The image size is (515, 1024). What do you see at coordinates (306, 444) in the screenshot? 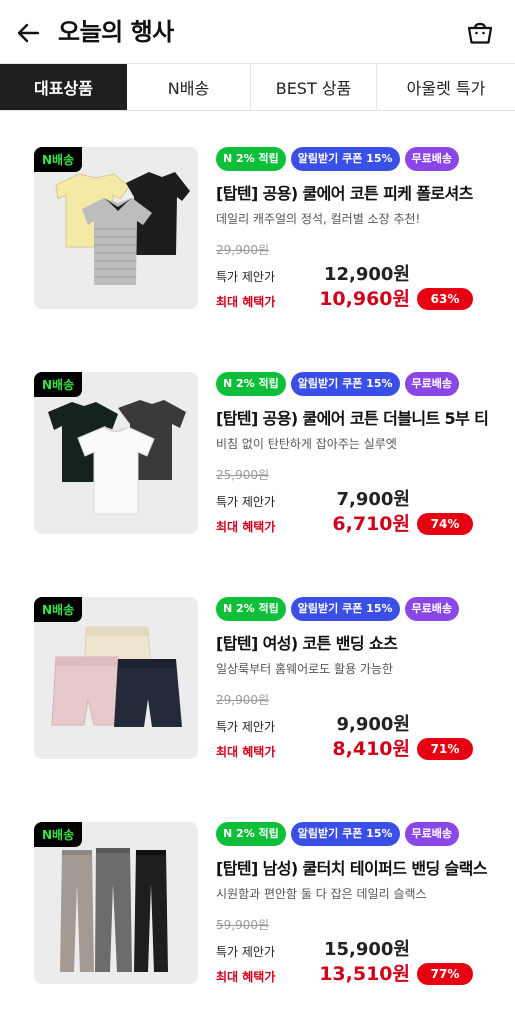
I see `product-description: 비침 없이 탄탄하게 잡아주는 실루엣` at bounding box center [306, 444].